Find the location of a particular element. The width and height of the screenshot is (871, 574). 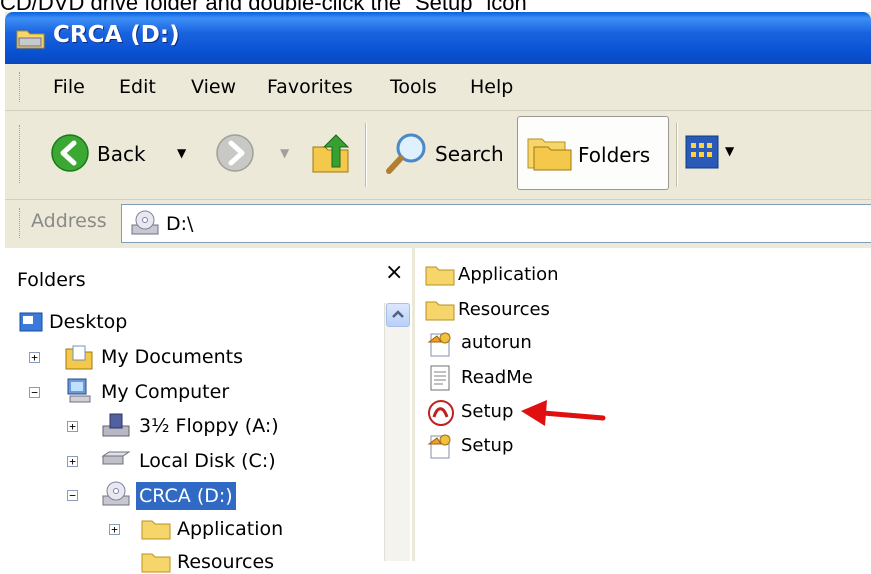

floppy-drive-icon is located at coordinates (116, 425).